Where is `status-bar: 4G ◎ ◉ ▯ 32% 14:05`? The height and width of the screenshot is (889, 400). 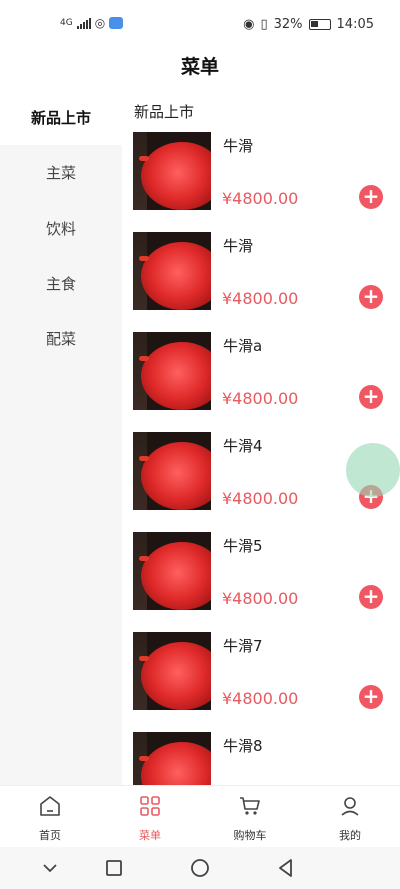
status-bar: 4G ◎ ◉ ▯ 32% 14:05 is located at coordinates (200, 25).